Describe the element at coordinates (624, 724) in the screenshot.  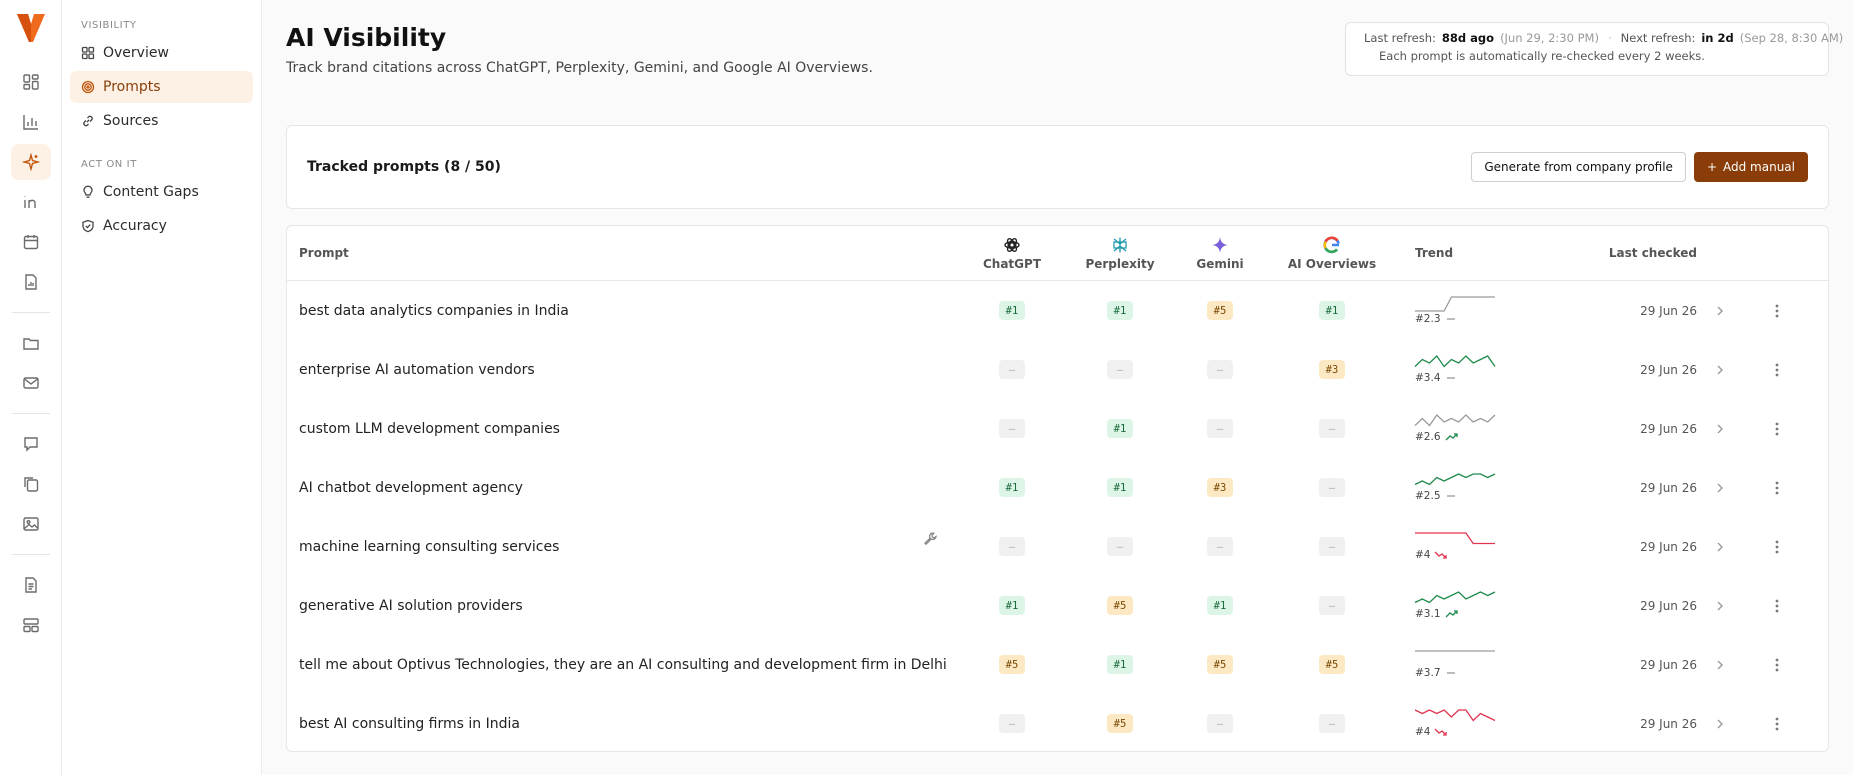
I see `prompt-cell: best AI consulting firms in India` at that location.